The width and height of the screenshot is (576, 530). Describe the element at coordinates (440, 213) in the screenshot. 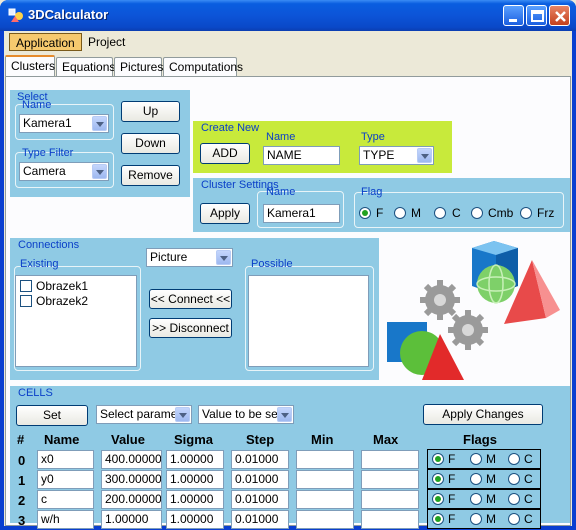

I see `flag-c-radio` at that location.